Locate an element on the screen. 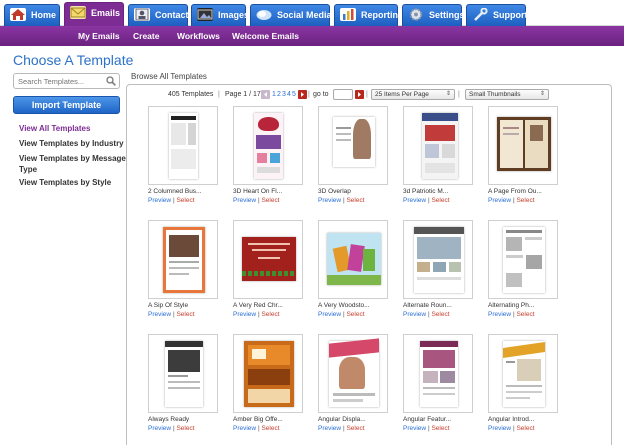 This screenshot has height=445, width=624. items-per-page-select: 25 Items Per Page ⇕ is located at coordinates (413, 94).